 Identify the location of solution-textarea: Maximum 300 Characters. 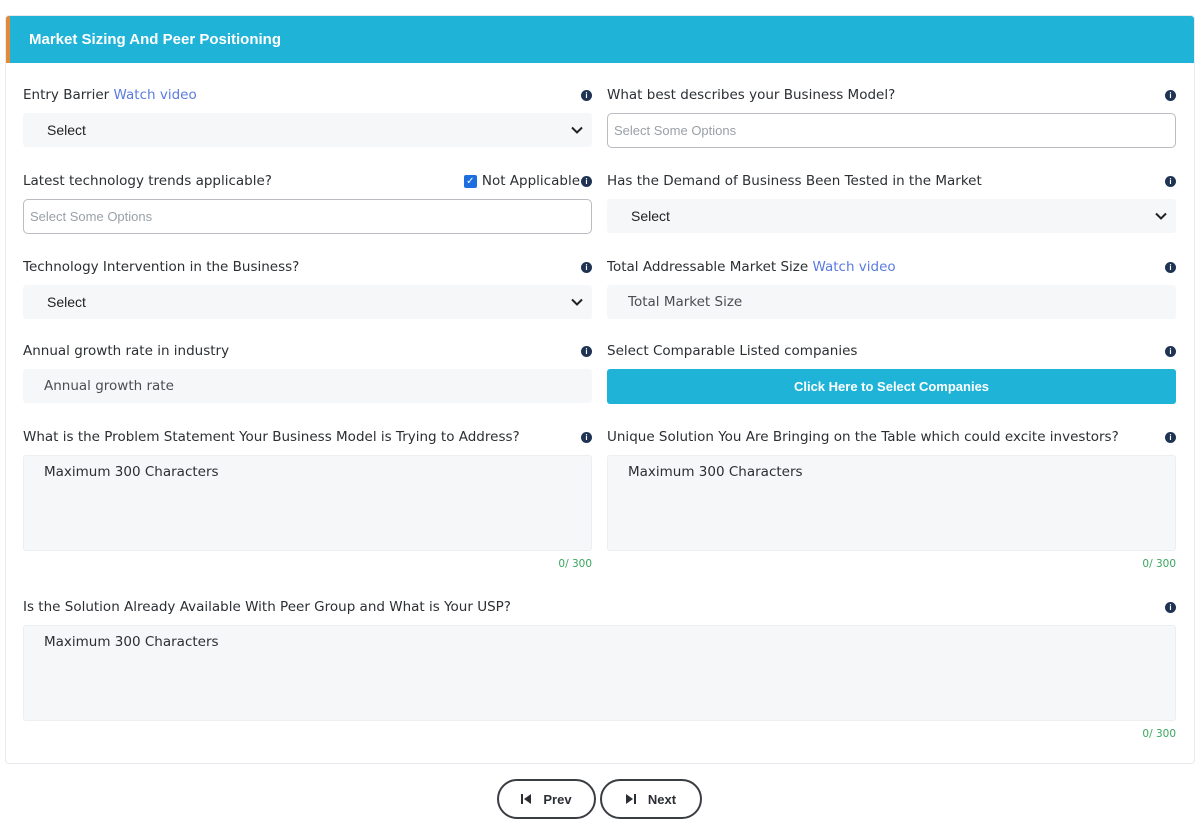
(891, 503).